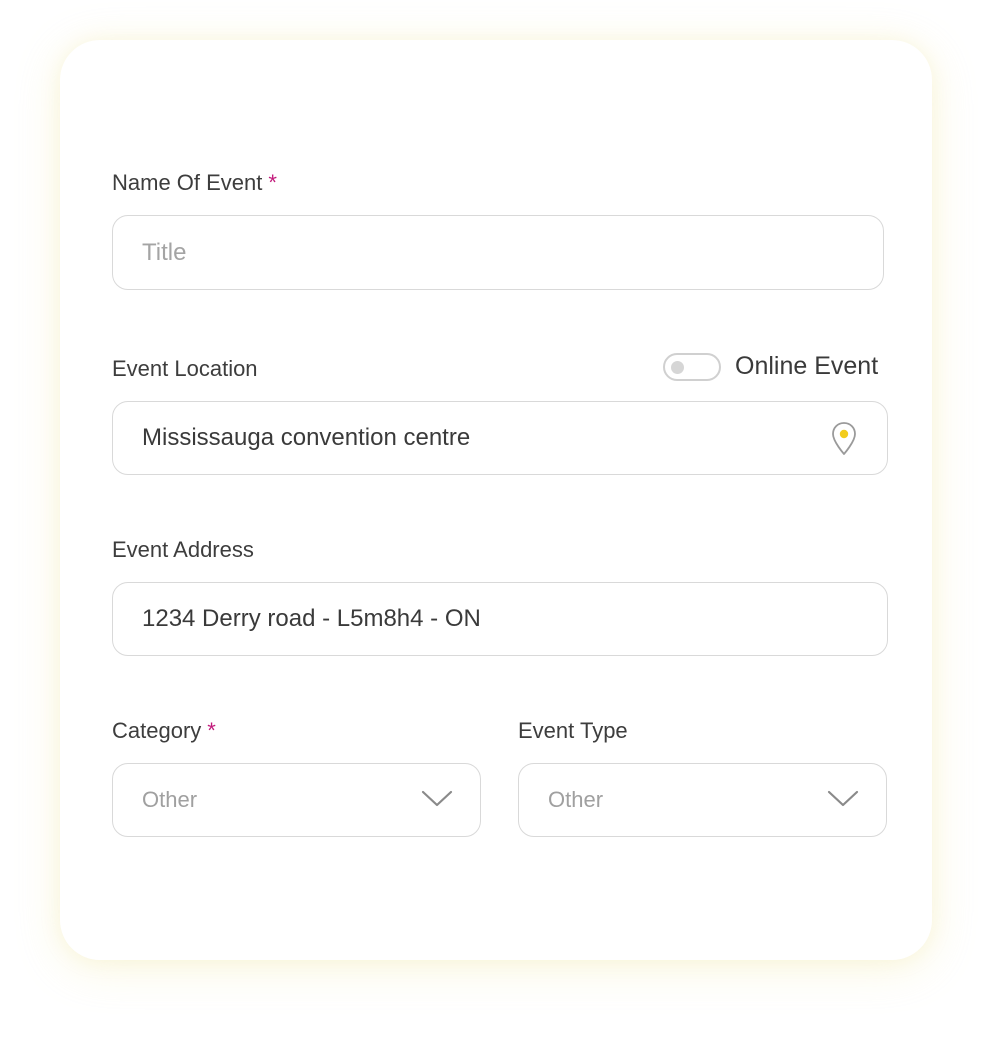  I want to click on event-address-input, so click(500, 619).